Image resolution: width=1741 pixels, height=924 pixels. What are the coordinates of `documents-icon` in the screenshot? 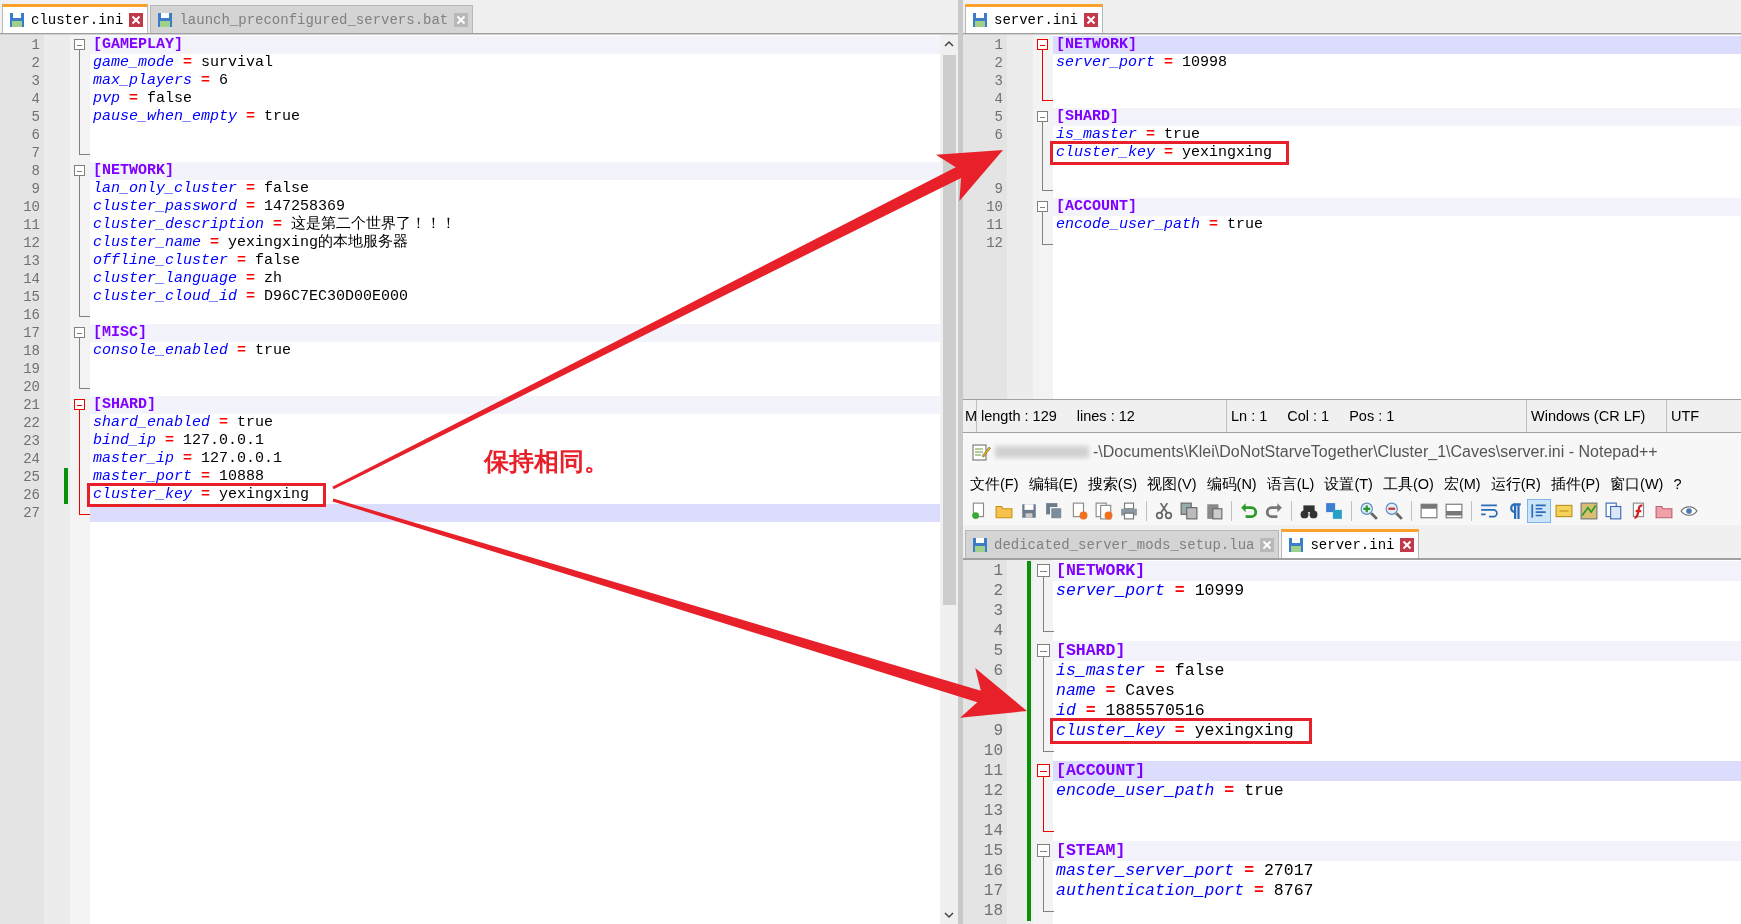 It's located at (1614, 511).